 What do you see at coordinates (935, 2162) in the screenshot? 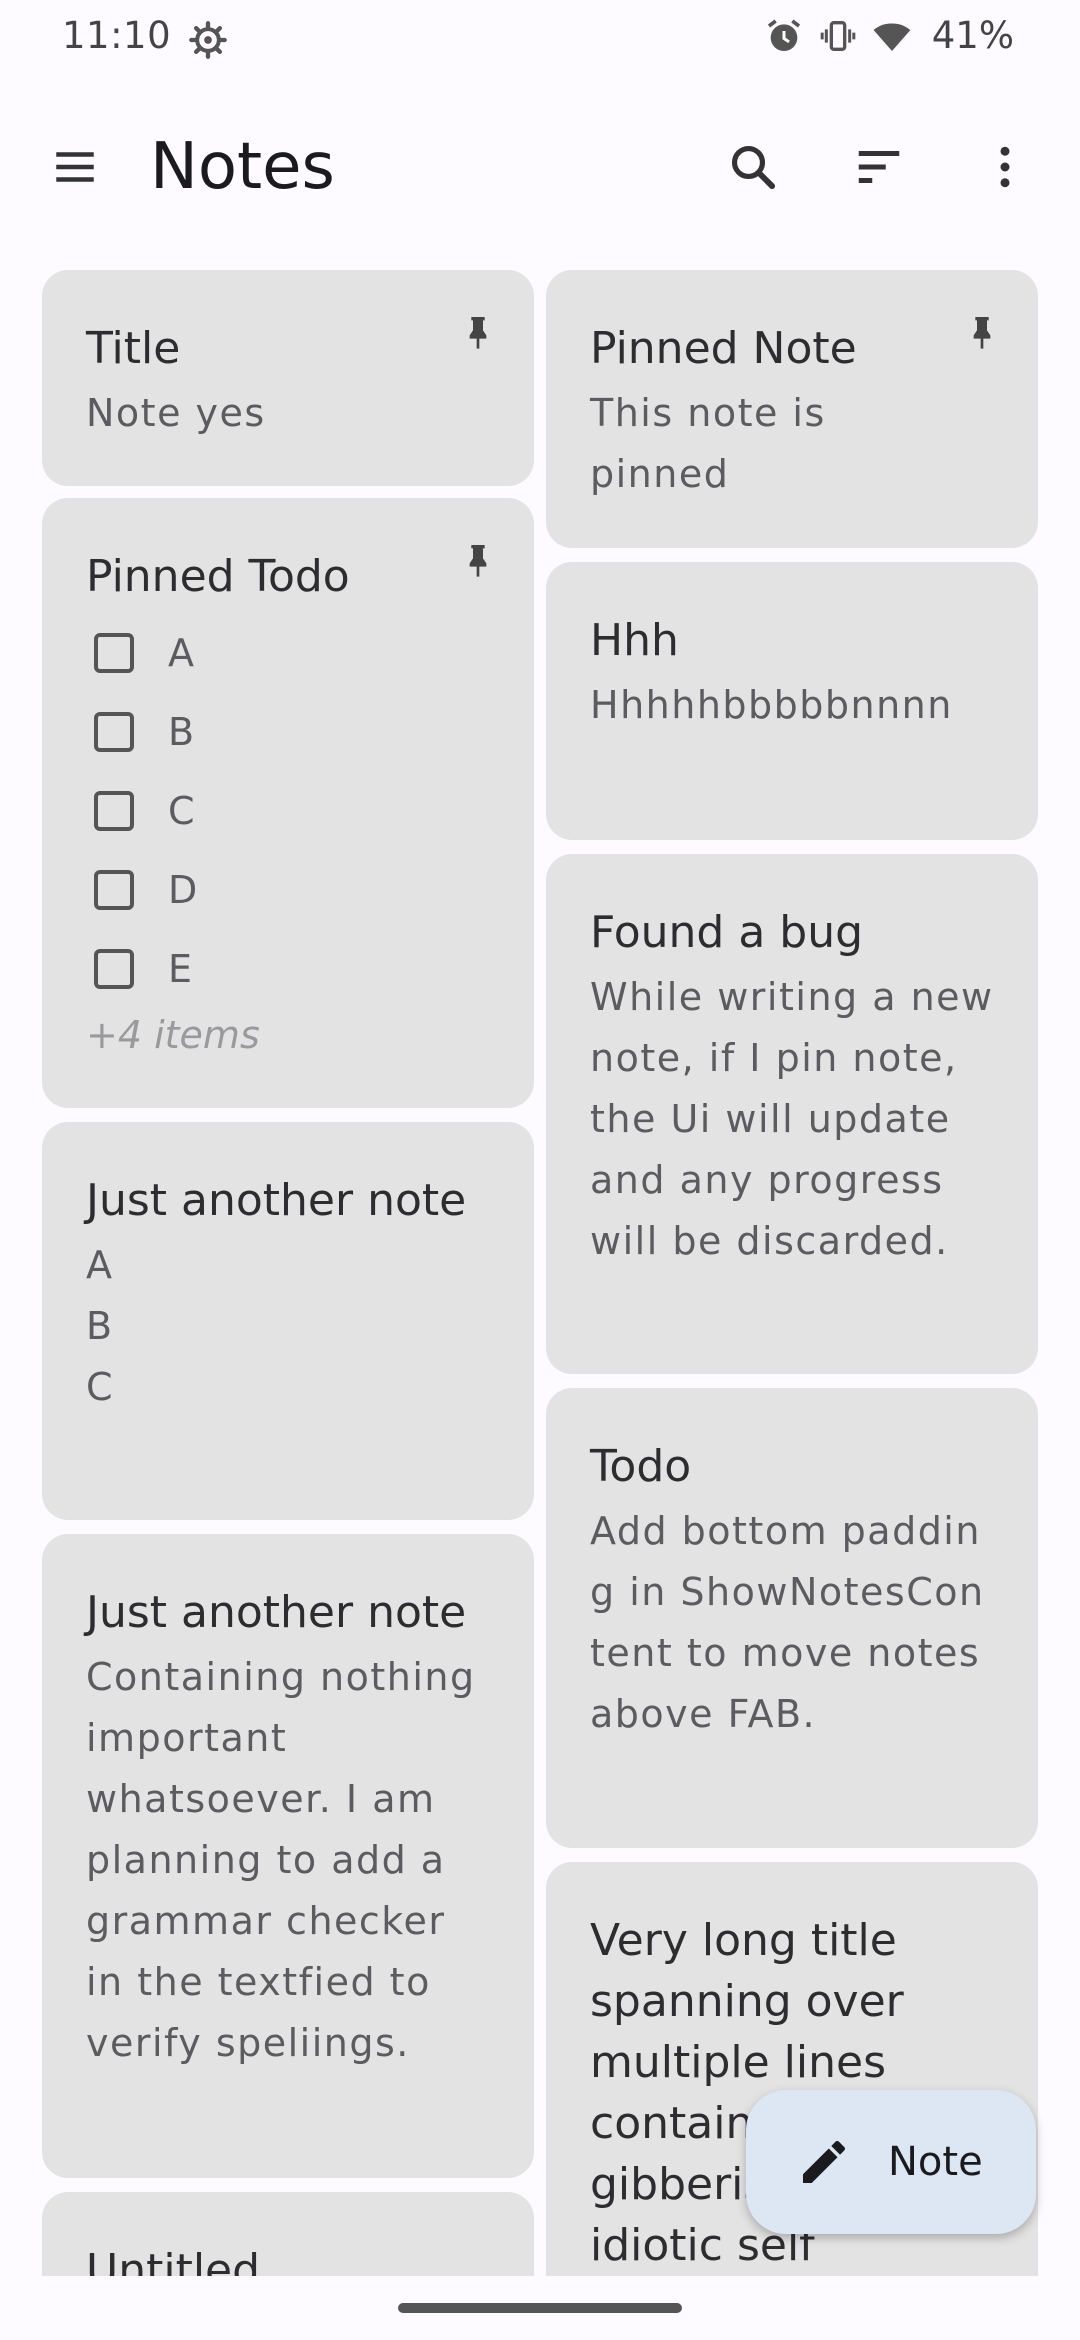
I see `fab-label: Note` at bounding box center [935, 2162].